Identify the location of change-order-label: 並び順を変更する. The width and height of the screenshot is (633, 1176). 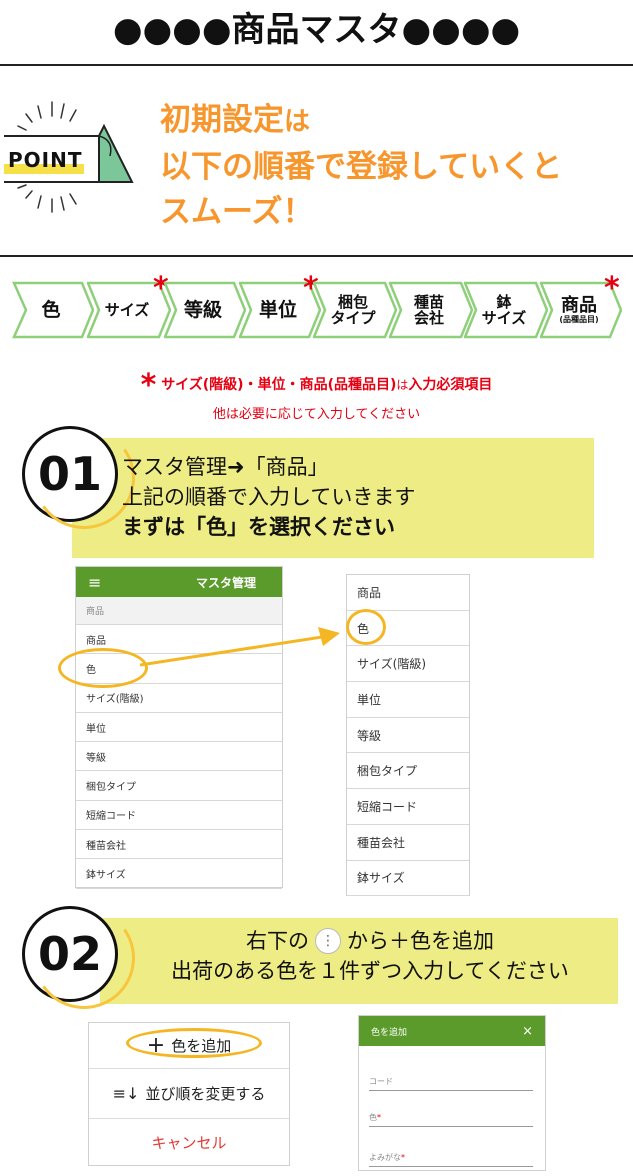
(205, 1094).